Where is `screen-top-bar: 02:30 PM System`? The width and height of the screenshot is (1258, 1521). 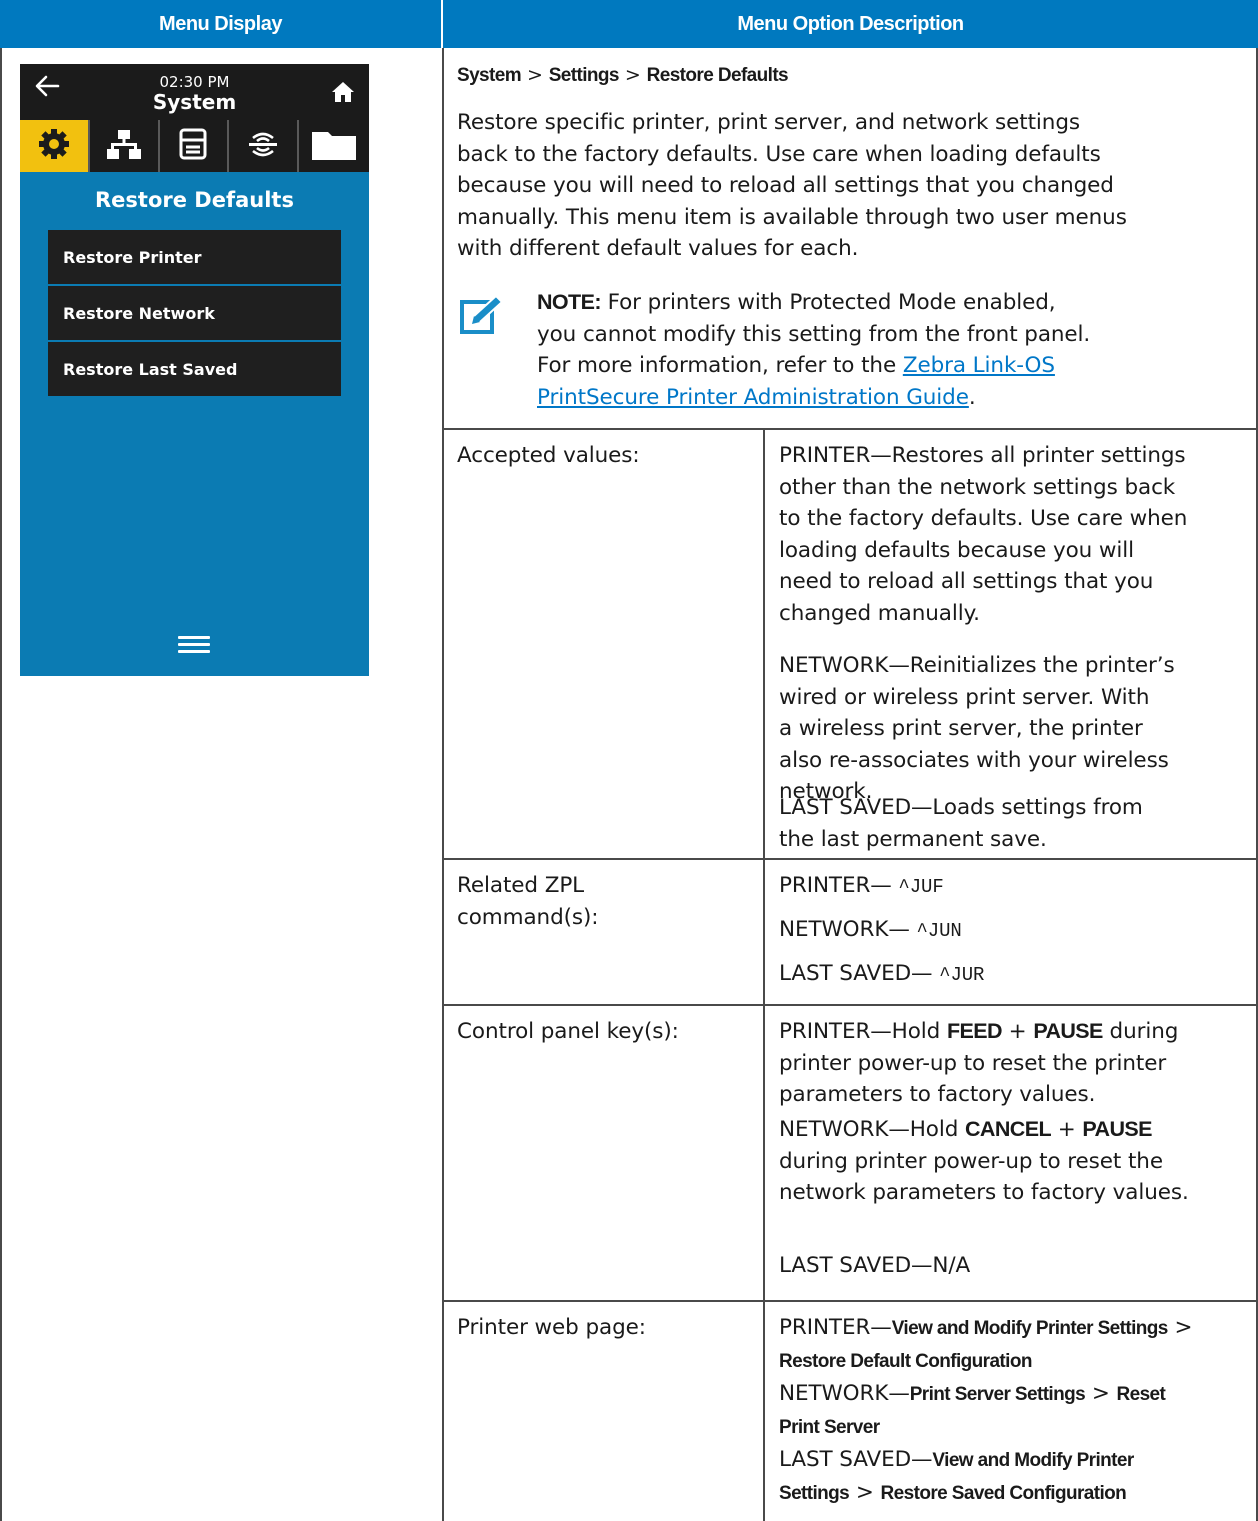 screen-top-bar: 02:30 PM System is located at coordinates (194, 92).